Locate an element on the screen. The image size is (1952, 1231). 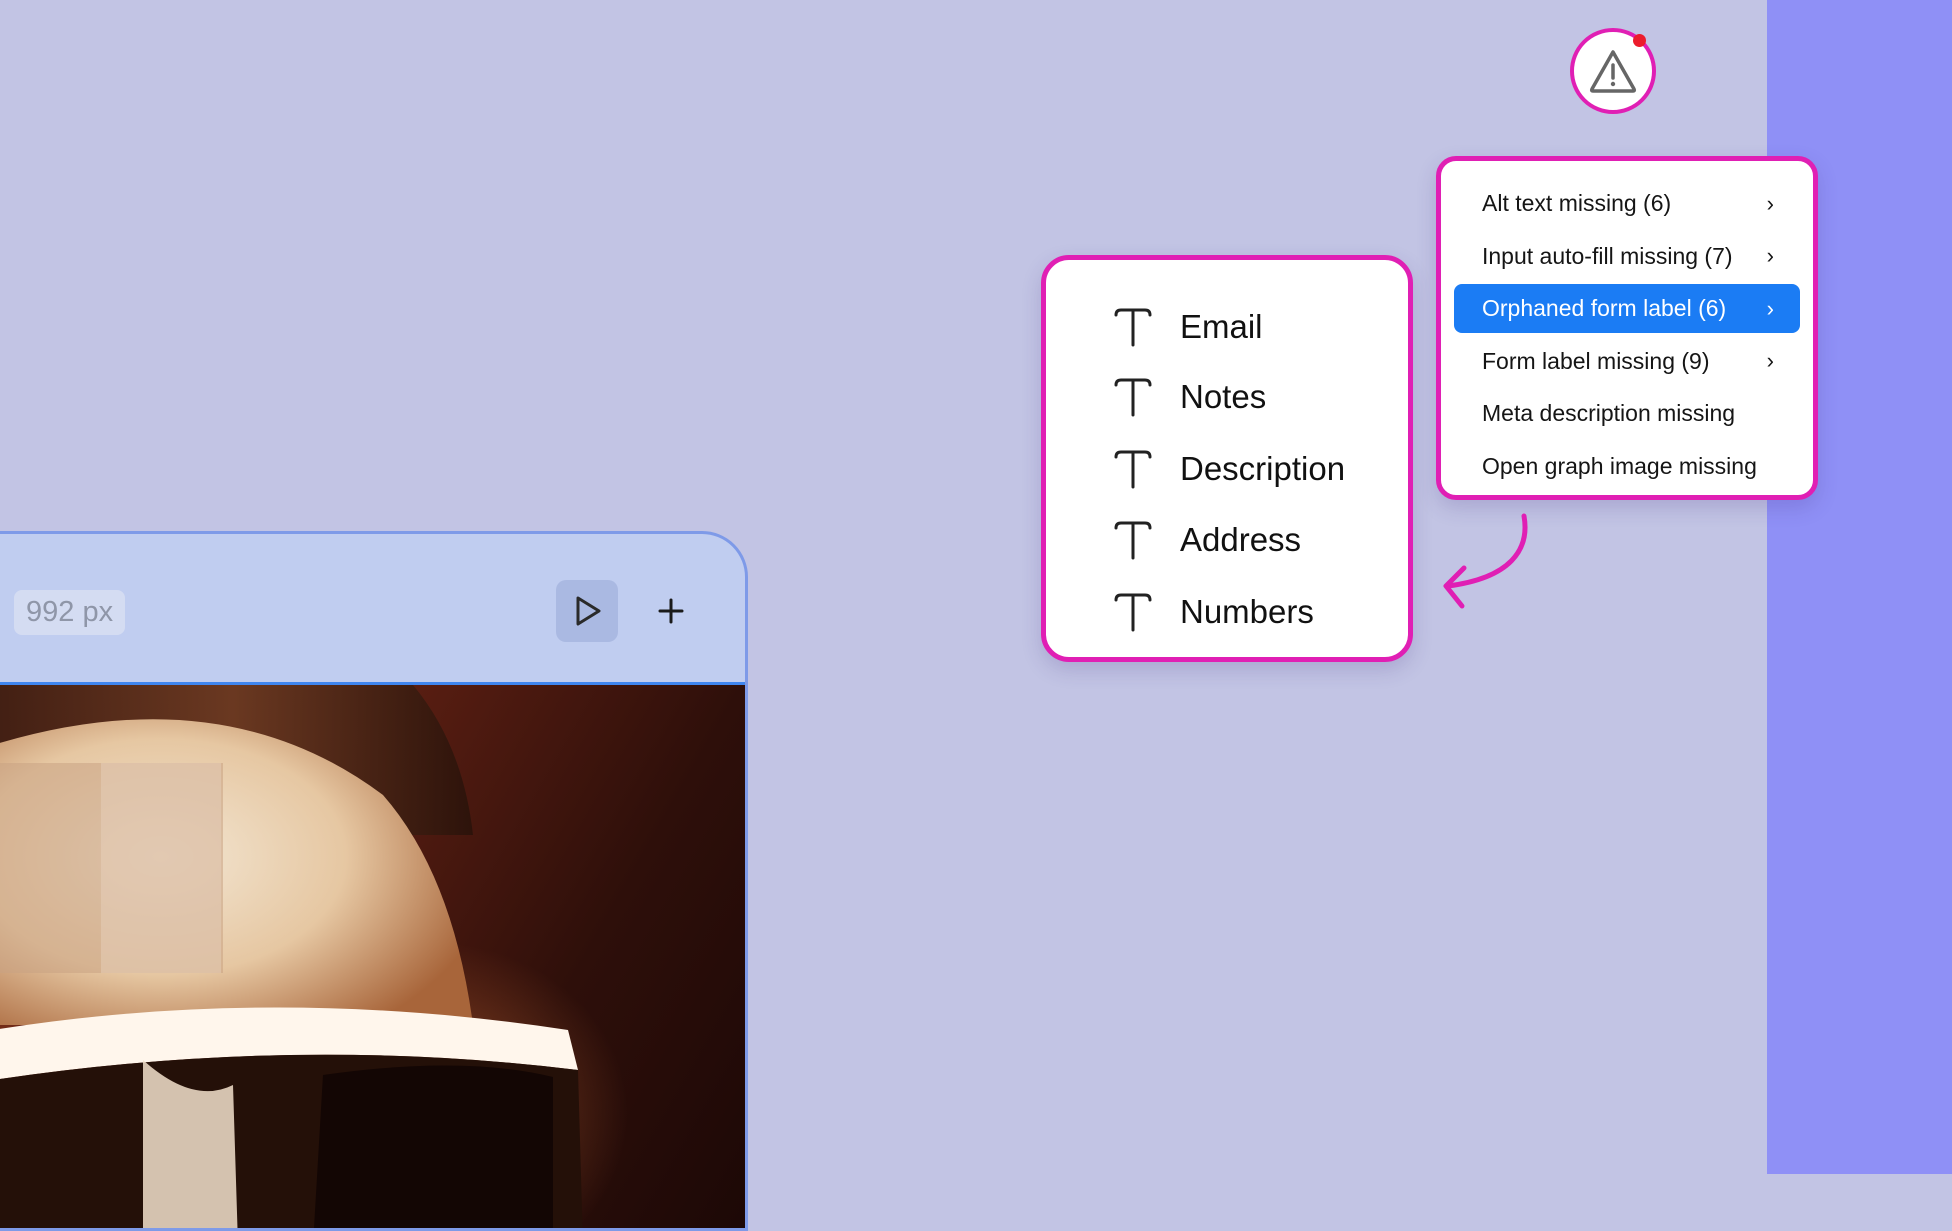
play-icon is located at coordinates (588, 611).